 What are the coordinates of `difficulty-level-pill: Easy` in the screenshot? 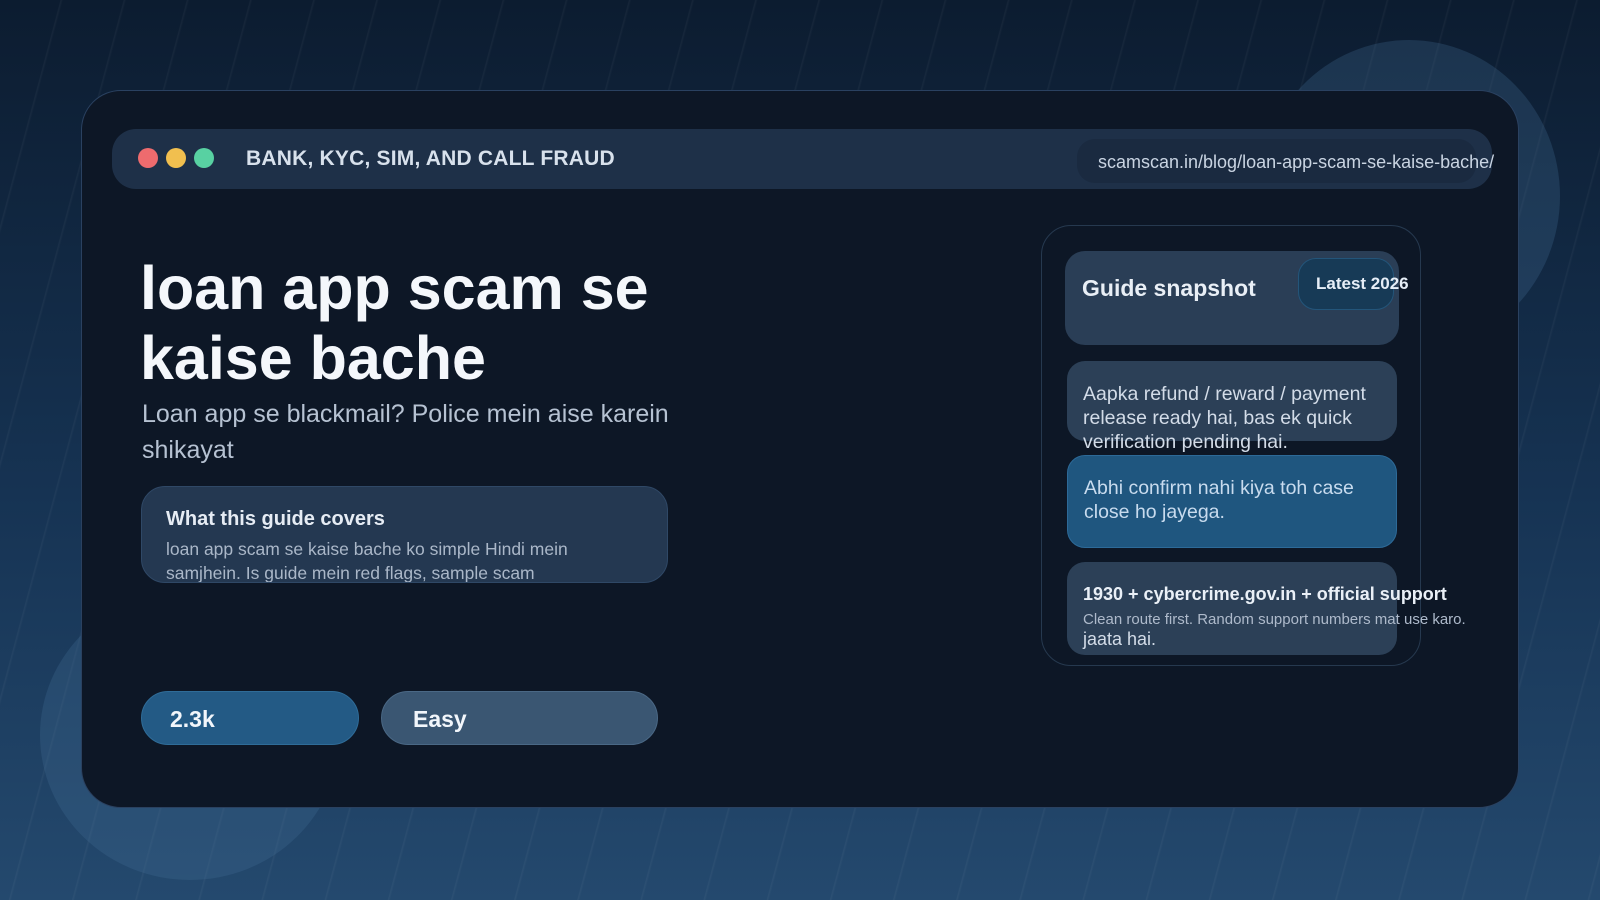 It's located at (519, 718).